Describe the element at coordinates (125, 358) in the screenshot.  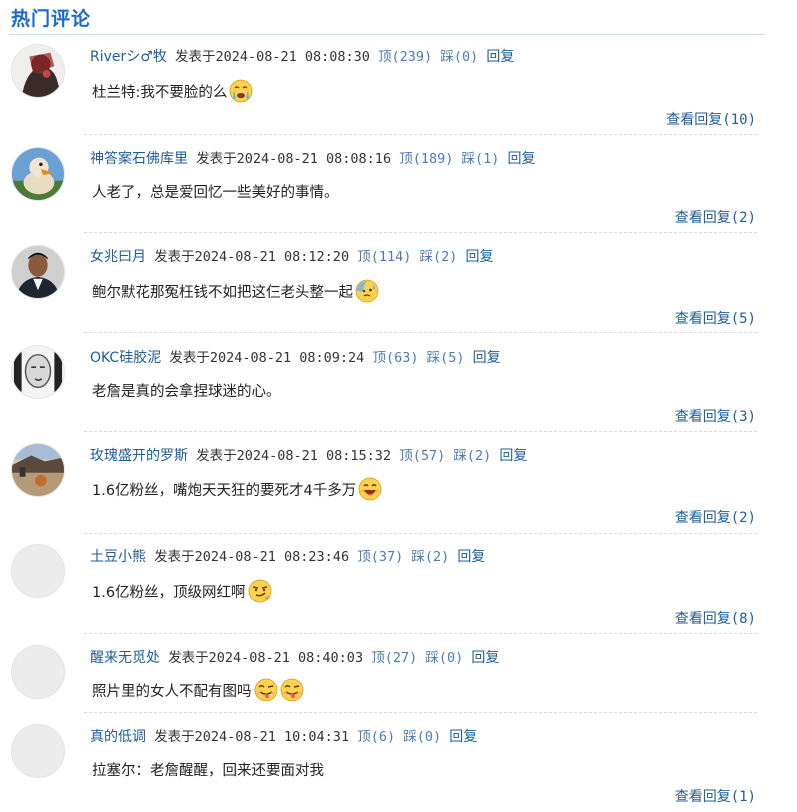
I see `username-link: OKC硅胶泥` at that location.